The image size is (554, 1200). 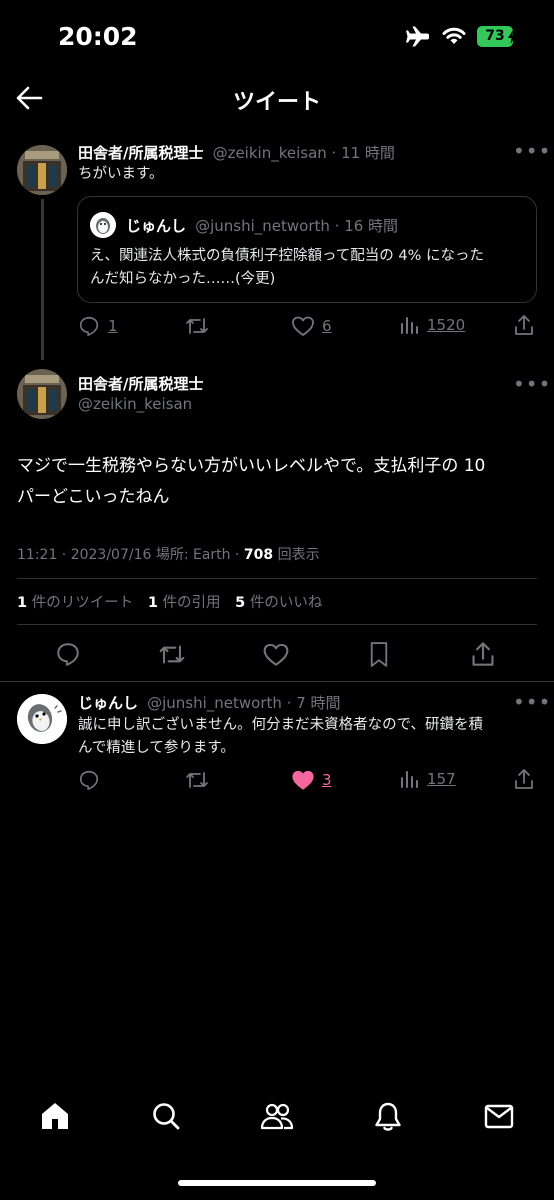 What do you see at coordinates (277, 1183) in the screenshot?
I see `home-indicator` at bounding box center [277, 1183].